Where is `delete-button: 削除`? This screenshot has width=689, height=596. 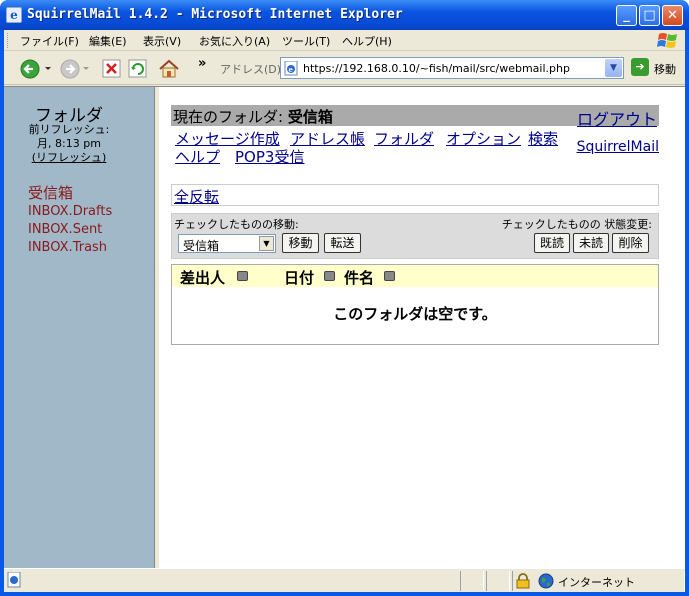
delete-button: 削除 is located at coordinates (630, 243).